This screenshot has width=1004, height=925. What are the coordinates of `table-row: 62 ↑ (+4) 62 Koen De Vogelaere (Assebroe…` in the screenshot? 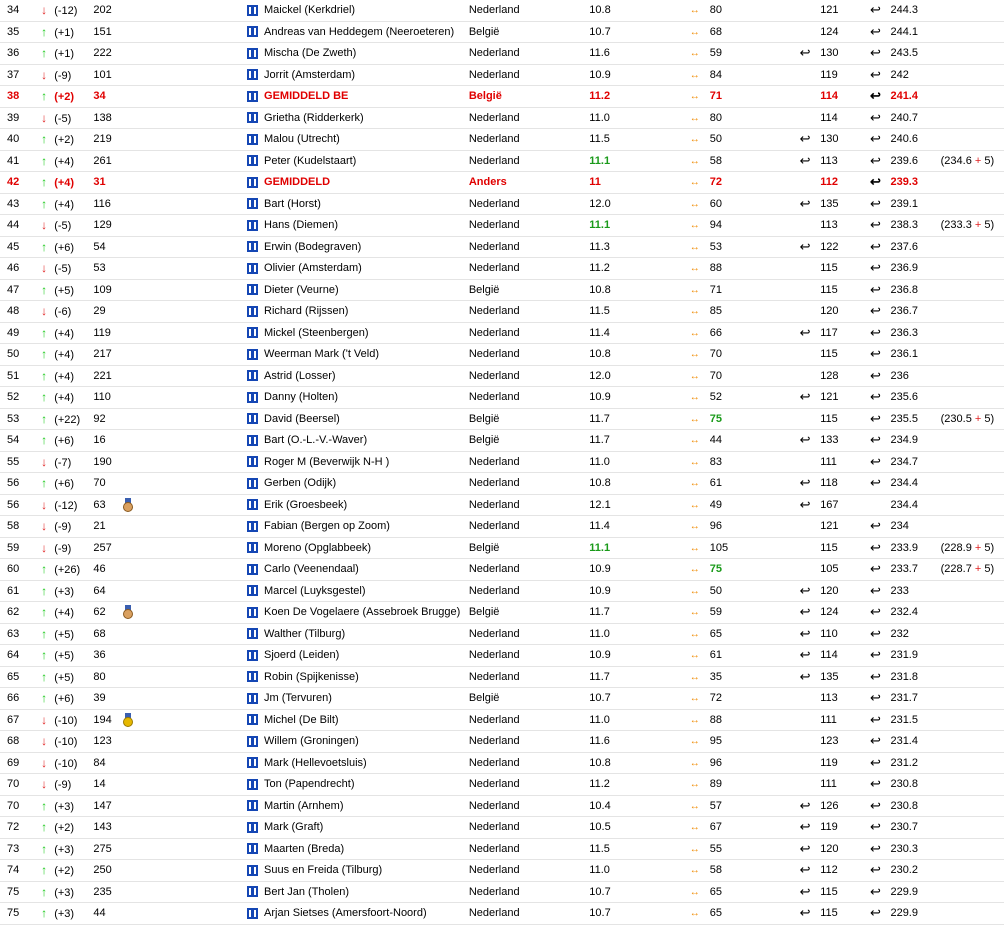 It's located at (502, 612).